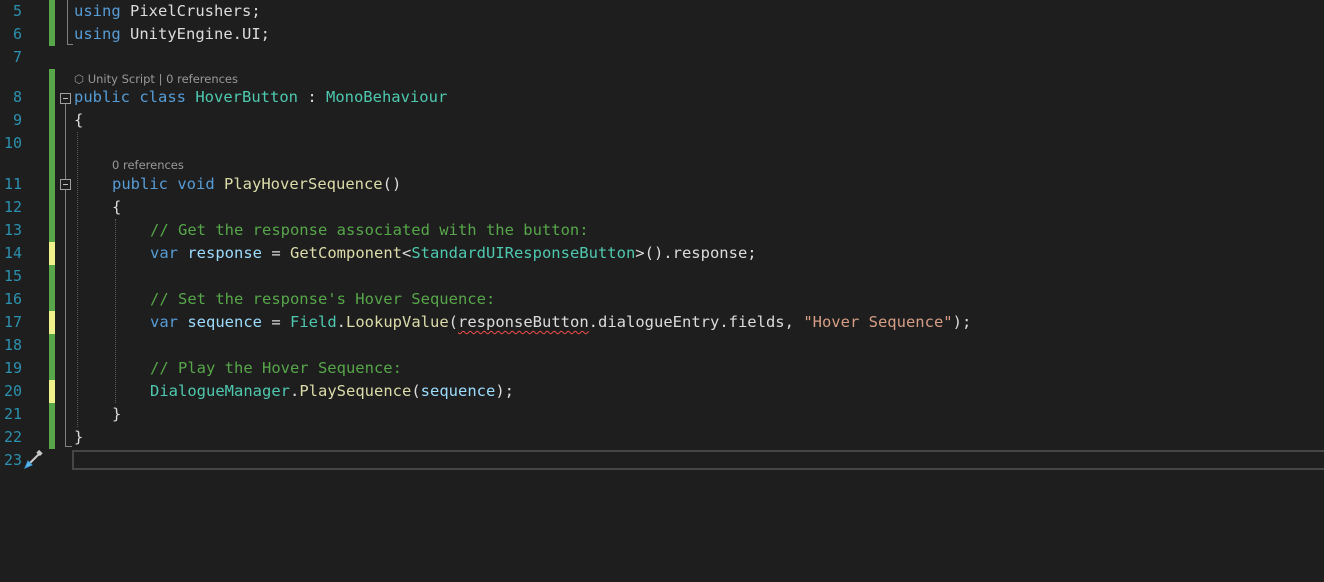 Image resolution: width=1324 pixels, height=582 pixels. Describe the element at coordinates (12, 437) in the screenshot. I see `line-number: 22` at that location.